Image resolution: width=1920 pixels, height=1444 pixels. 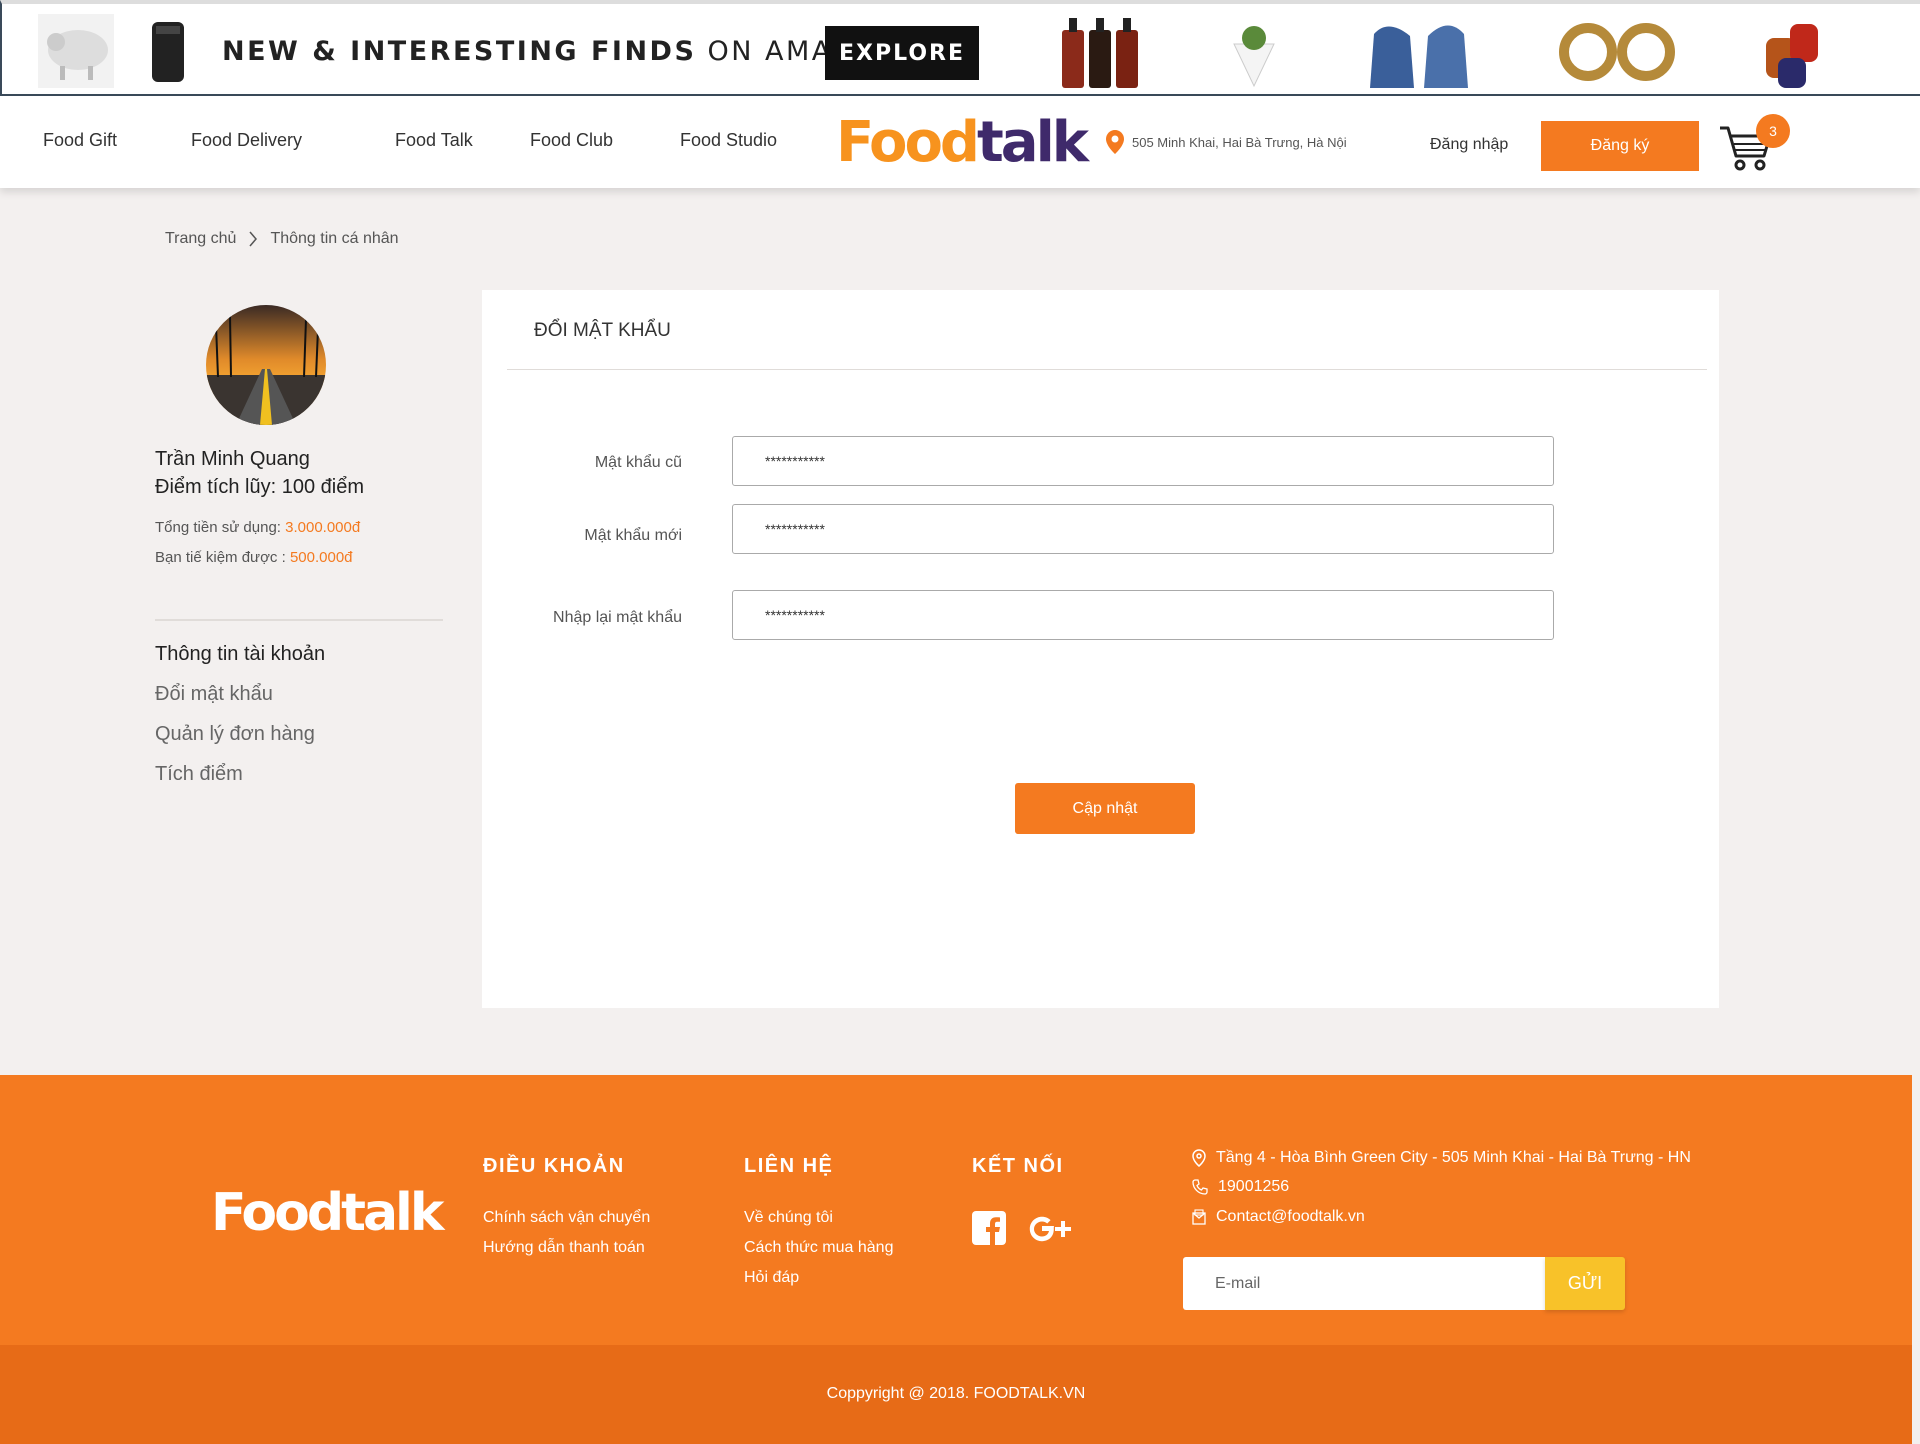 I want to click on explore-button: EXPLORE, so click(x=902, y=53).